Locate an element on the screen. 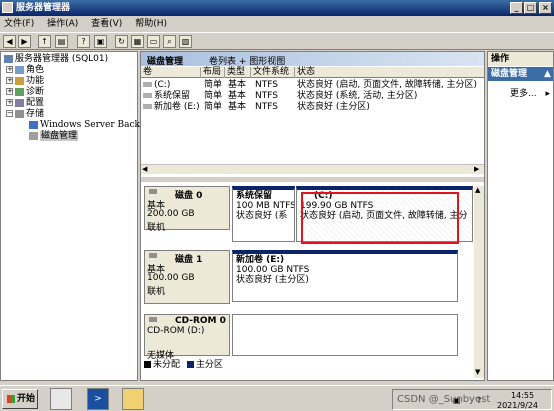 The image size is (554, 411). diagnostics-icon is located at coordinates (19, 91).